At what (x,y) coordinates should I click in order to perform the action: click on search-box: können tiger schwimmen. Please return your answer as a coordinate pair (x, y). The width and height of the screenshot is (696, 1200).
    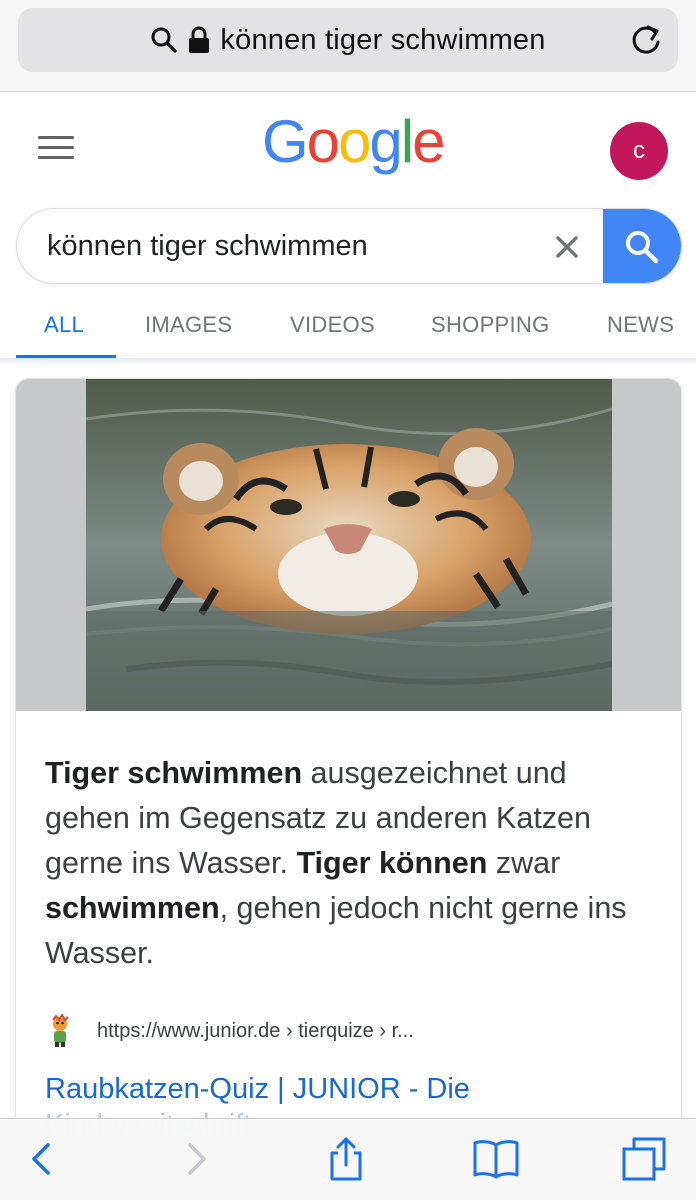
    Looking at the image, I should click on (349, 246).